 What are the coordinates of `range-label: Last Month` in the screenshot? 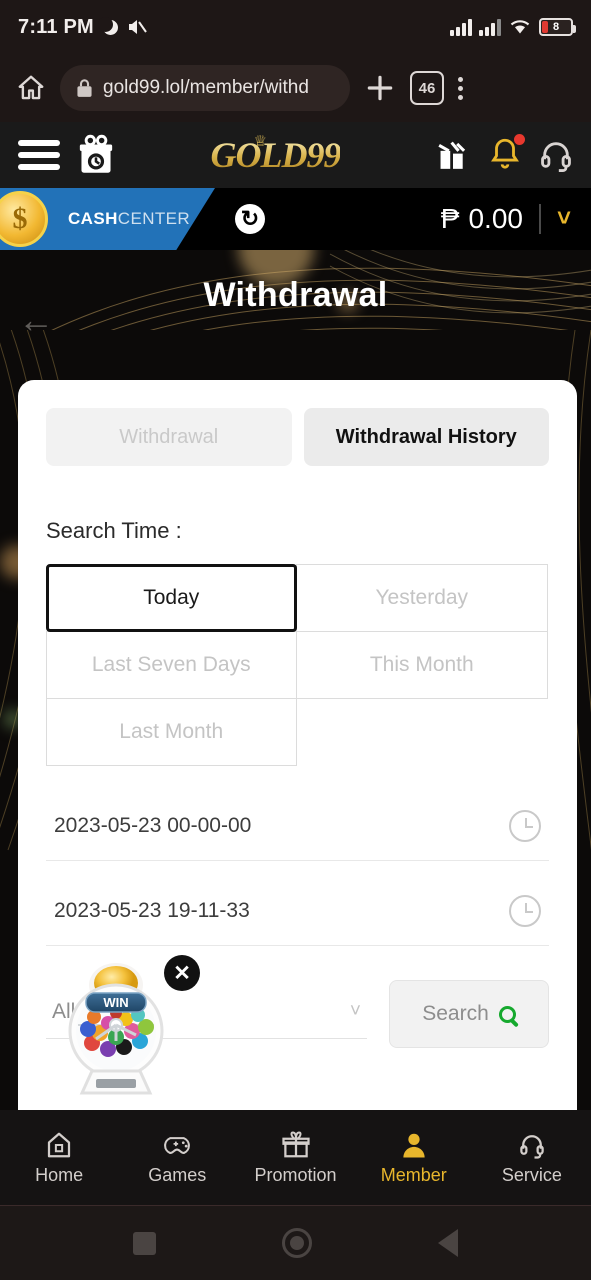 It's located at (171, 731).